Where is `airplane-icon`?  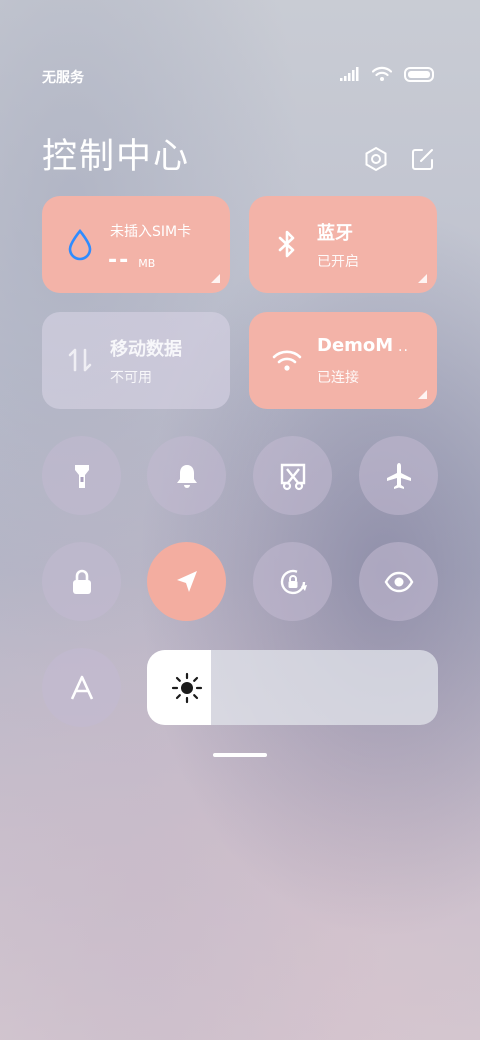
airplane-icon is located at coordinates (398, 475).